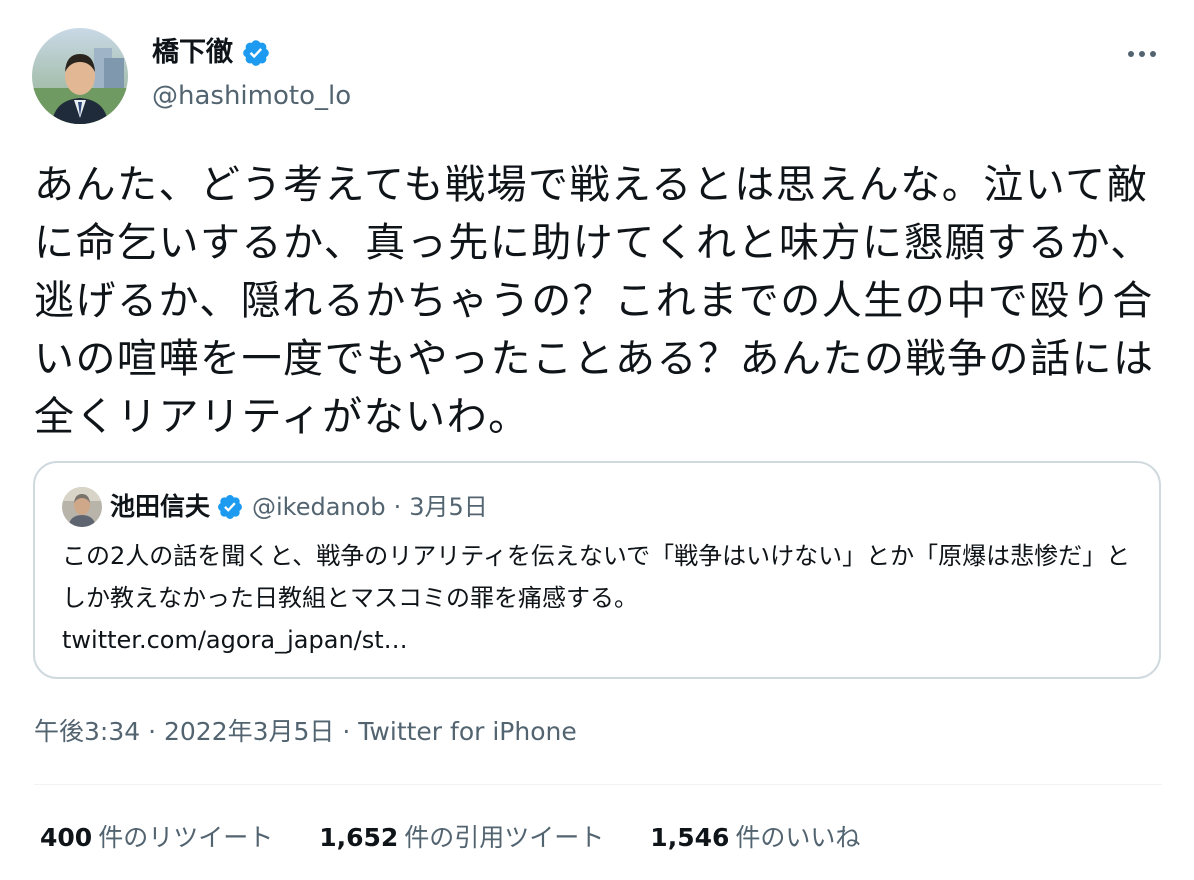  I want to click on author-handle: @hashimoto_lo, so click(251, 96).